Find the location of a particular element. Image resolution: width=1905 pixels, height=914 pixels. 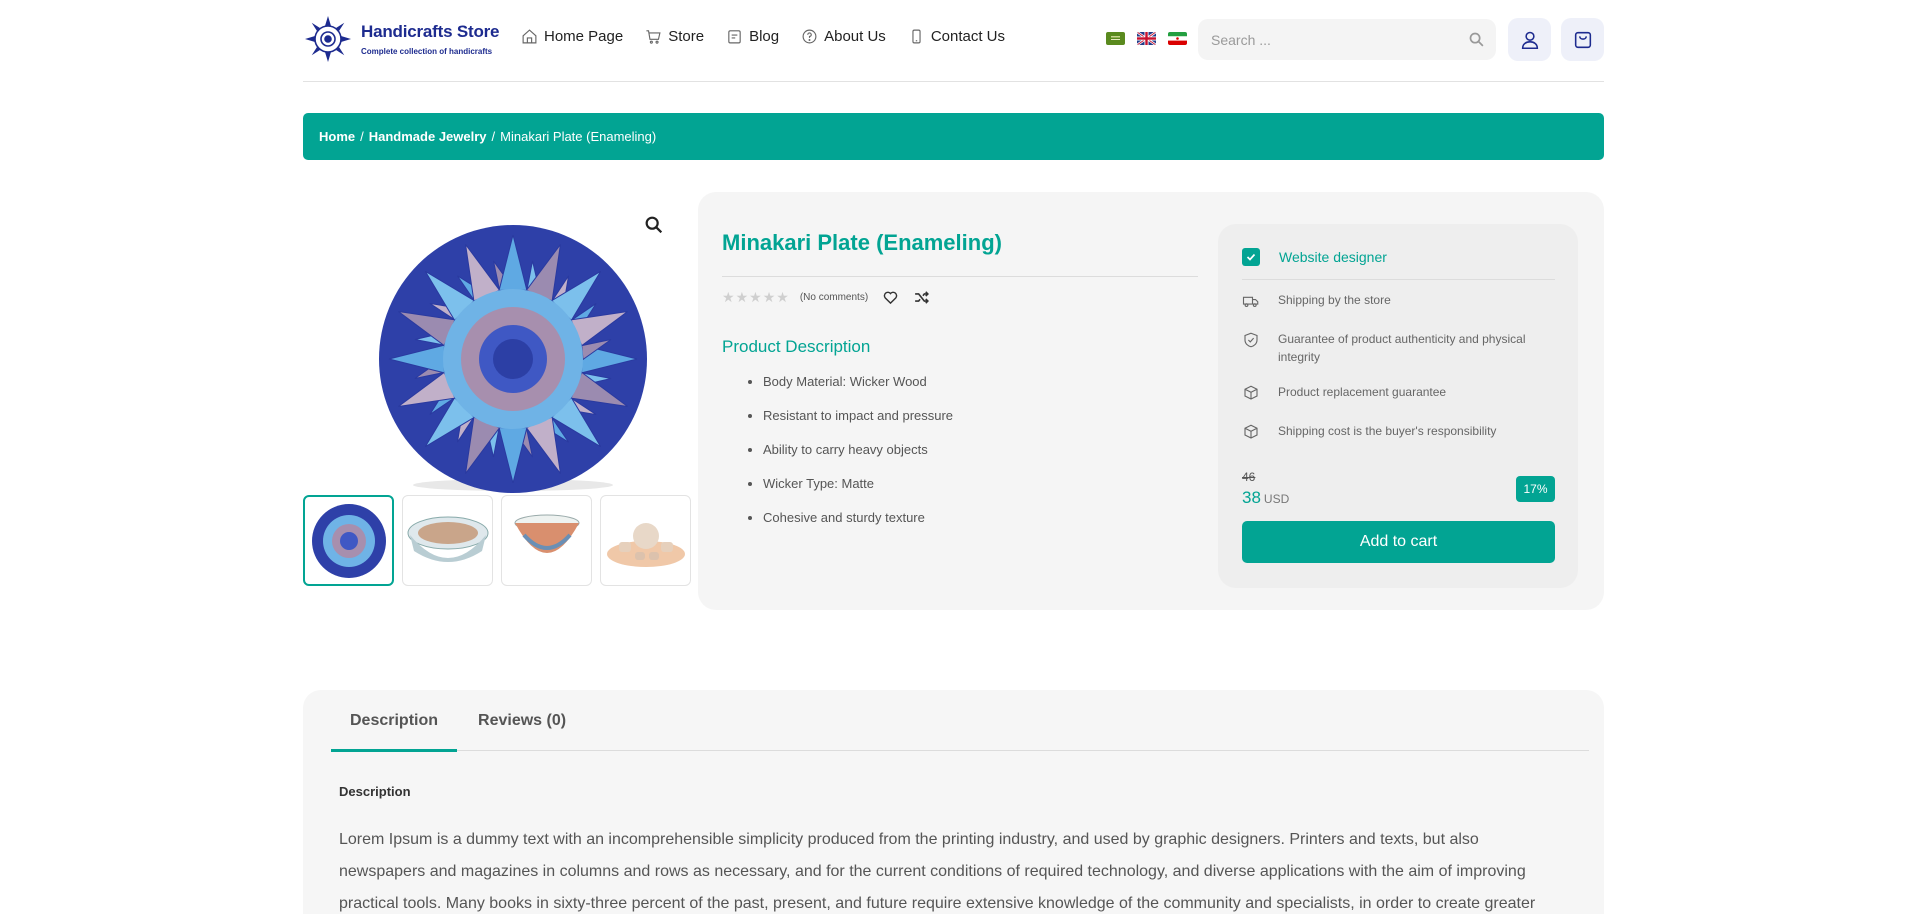

tab-bar: Description Reviews (0) is located at coordinates (960, 721).